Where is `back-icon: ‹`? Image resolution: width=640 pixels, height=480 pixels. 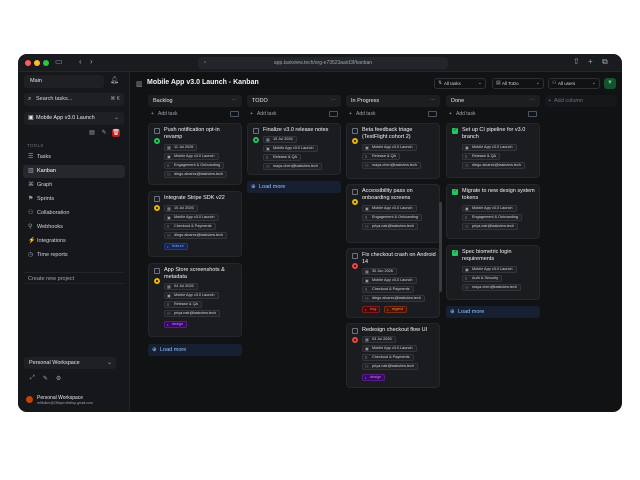
back-icon: ‹ is located at coordinates (80, 61).